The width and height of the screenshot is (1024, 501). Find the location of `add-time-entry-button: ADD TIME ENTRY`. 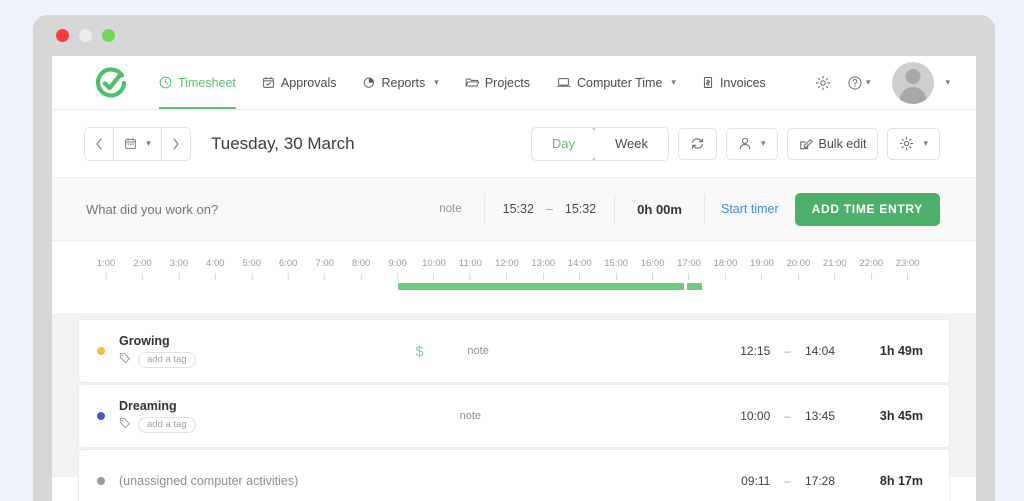

add-time-entry-button: ADD TIME ENTRY is located at coordinates (867, 209).